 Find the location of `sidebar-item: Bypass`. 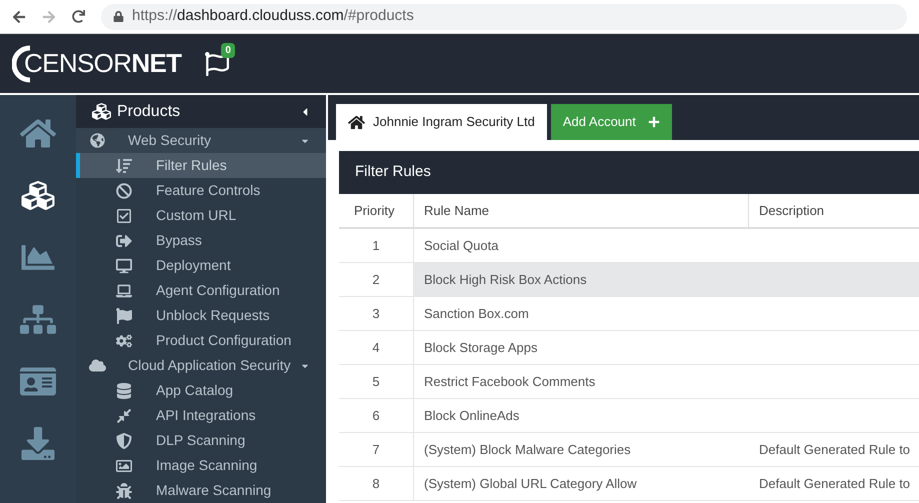

sidebar-item: Bypass is located at coordinates (201, 240).